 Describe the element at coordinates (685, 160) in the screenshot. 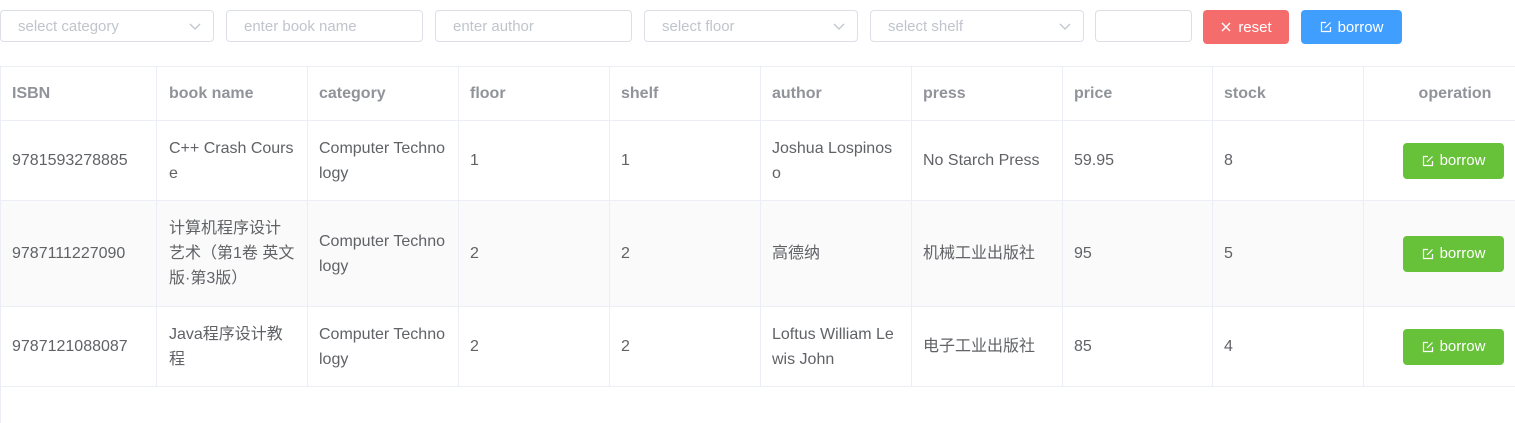

I see `cell-shelf: 1` at that location.